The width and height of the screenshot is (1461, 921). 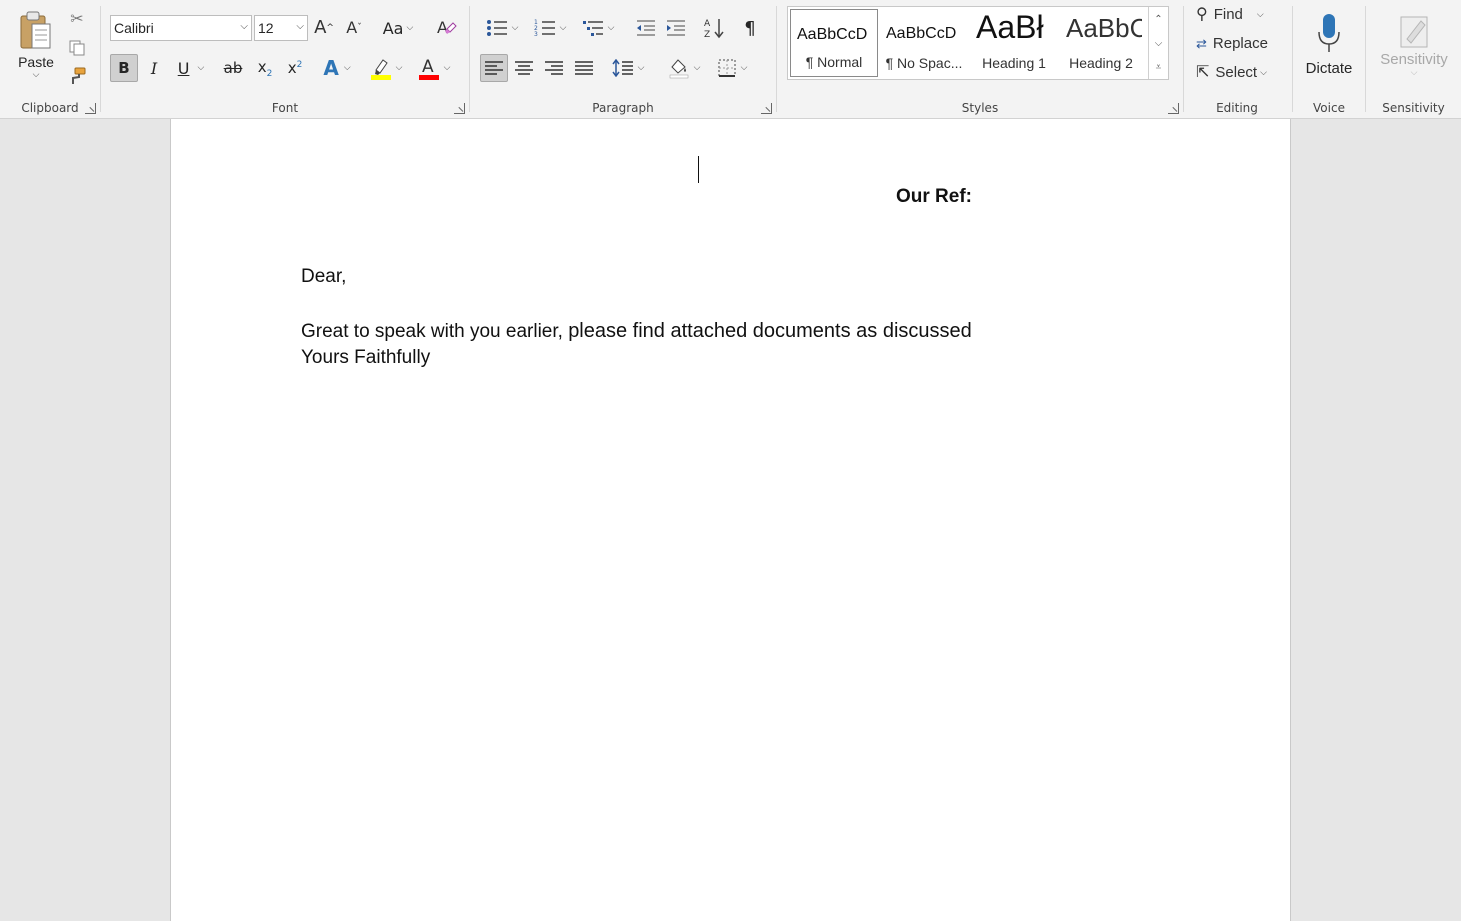 What do you see at coordinates (266, 28) in the screenshot?
I see `font-size-value: 12` at bounding box center [266, 28].